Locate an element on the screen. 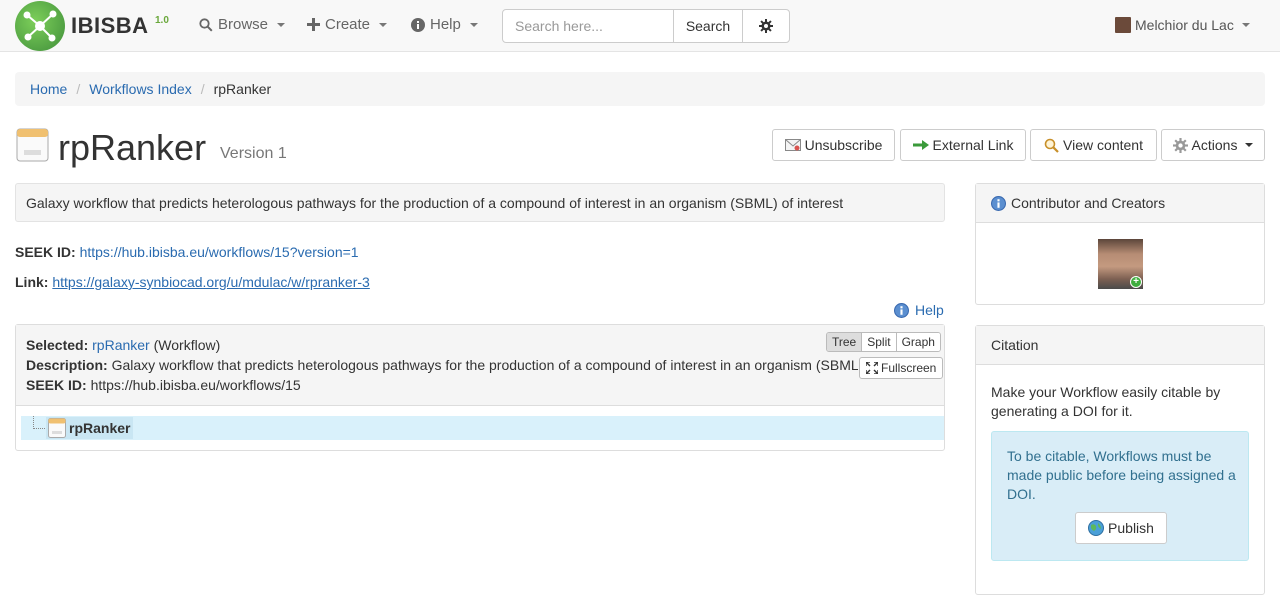 Image resolution: width=1280 pixels, height=601 pixels. breadcrumb-home: Home is located at coordinates (48, 89).